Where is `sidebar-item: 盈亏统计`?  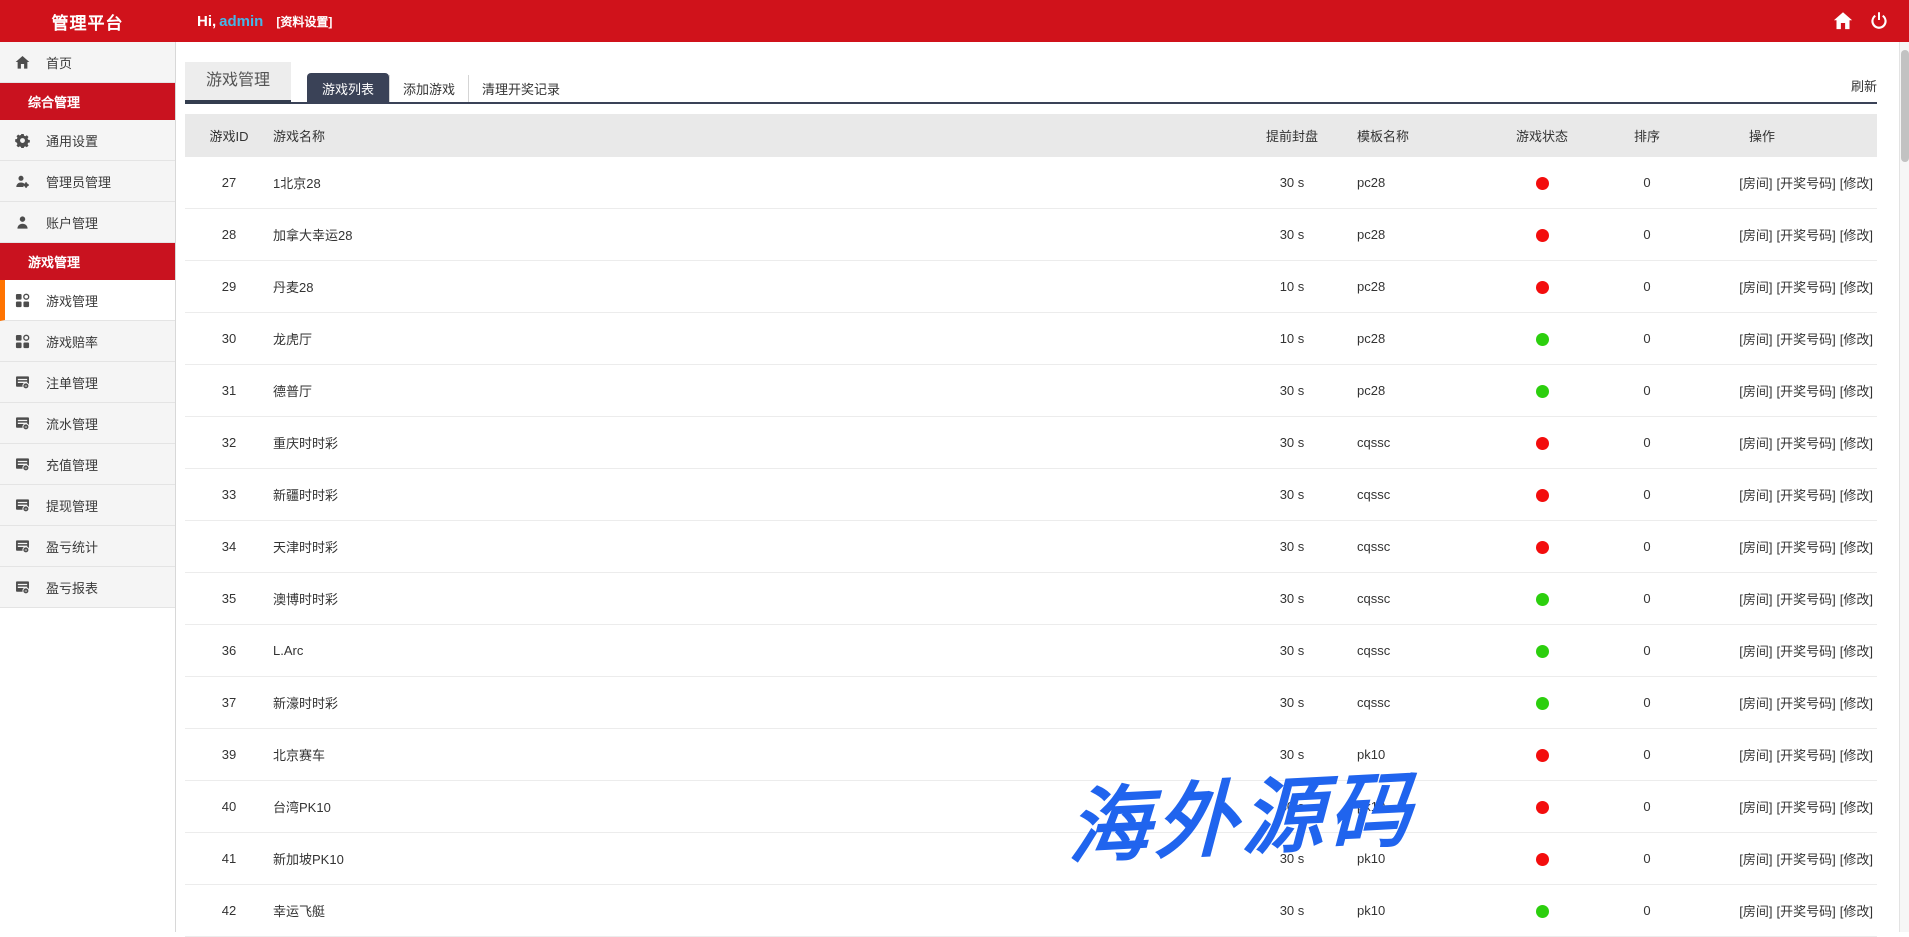
sidebar-item: 盈亏统计 is located at coordinates (87, 546).